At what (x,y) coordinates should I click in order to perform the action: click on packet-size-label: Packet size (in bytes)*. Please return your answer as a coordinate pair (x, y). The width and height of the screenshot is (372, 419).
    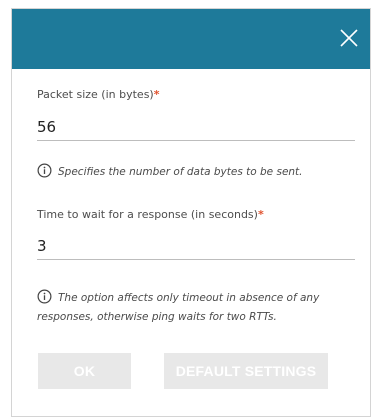
    Looking at the image, I should click on (98, 94).